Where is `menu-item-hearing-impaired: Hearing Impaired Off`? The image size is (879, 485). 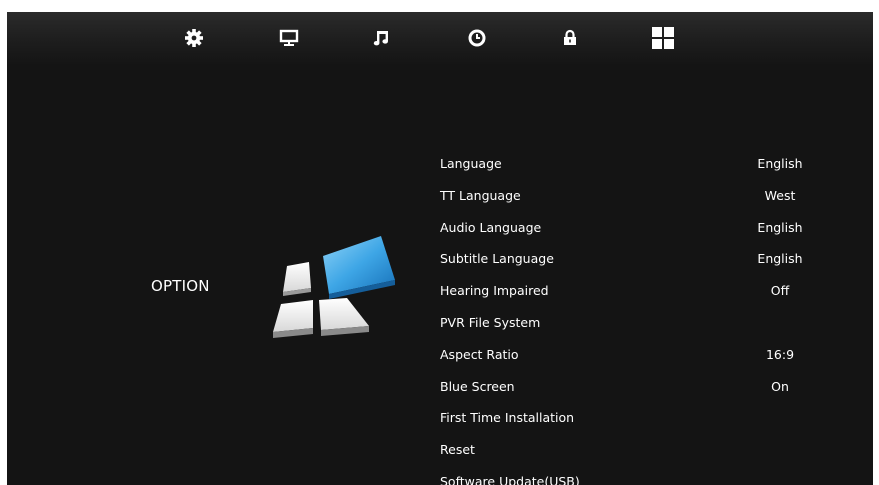 menu-item-hearing-impaired: Hearing Impaired Off is located at coordinates (640, 291).